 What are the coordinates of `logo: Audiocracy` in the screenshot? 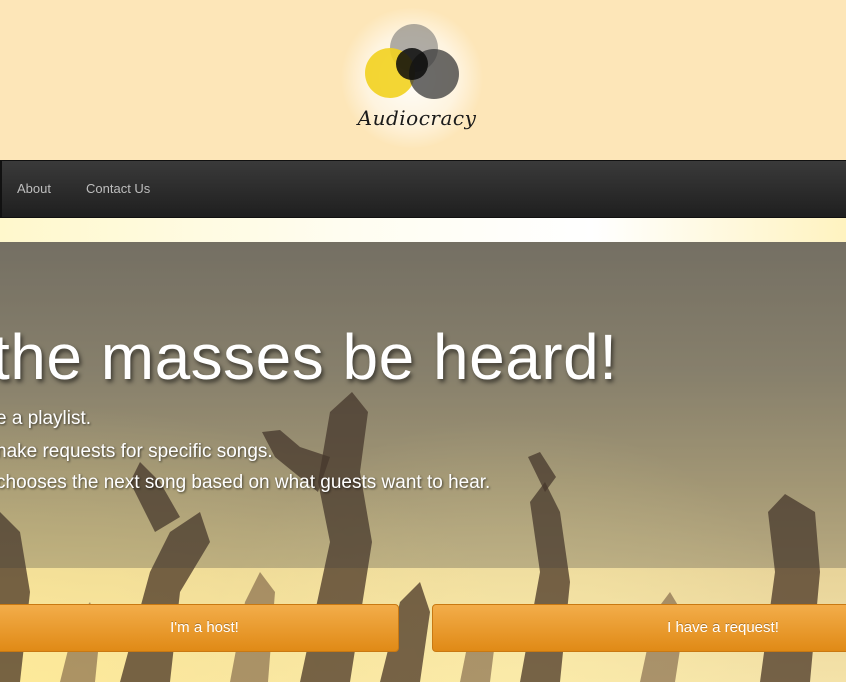 It's located at (412, 79).